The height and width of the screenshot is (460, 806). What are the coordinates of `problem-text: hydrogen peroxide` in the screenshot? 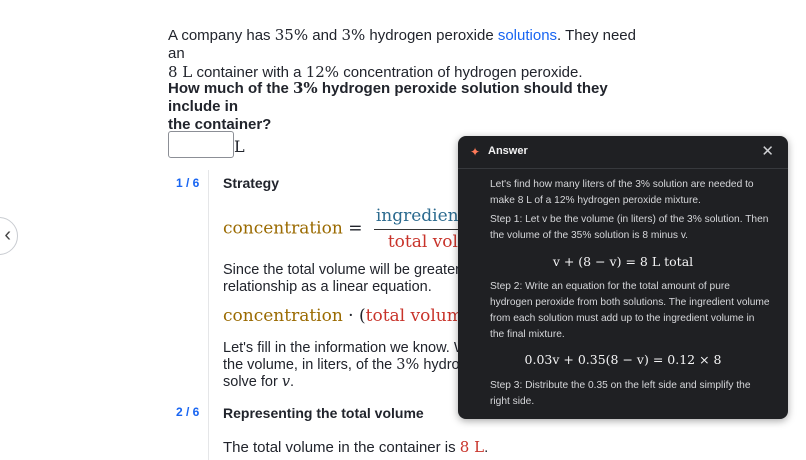 It's located at (431, 35).